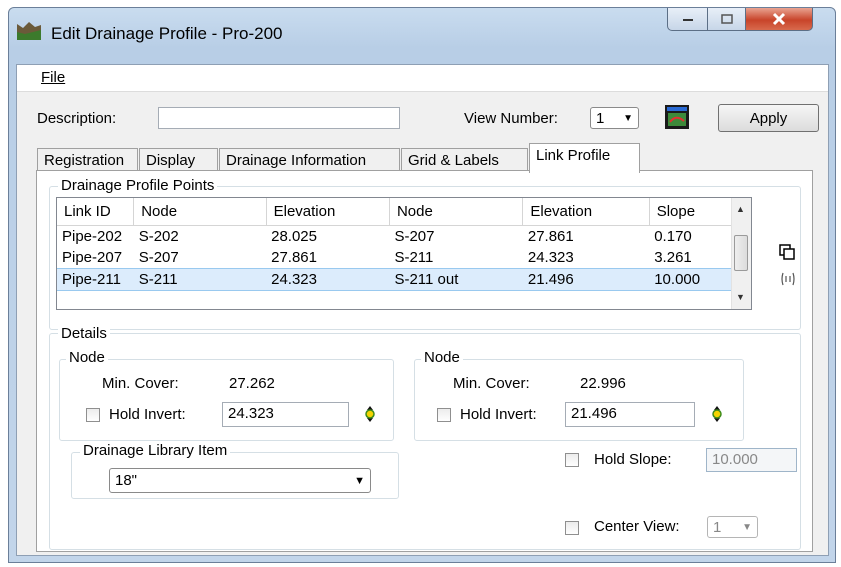 The image size is (841, 567). I want to click on description-label: Description:, so click(77, 118).